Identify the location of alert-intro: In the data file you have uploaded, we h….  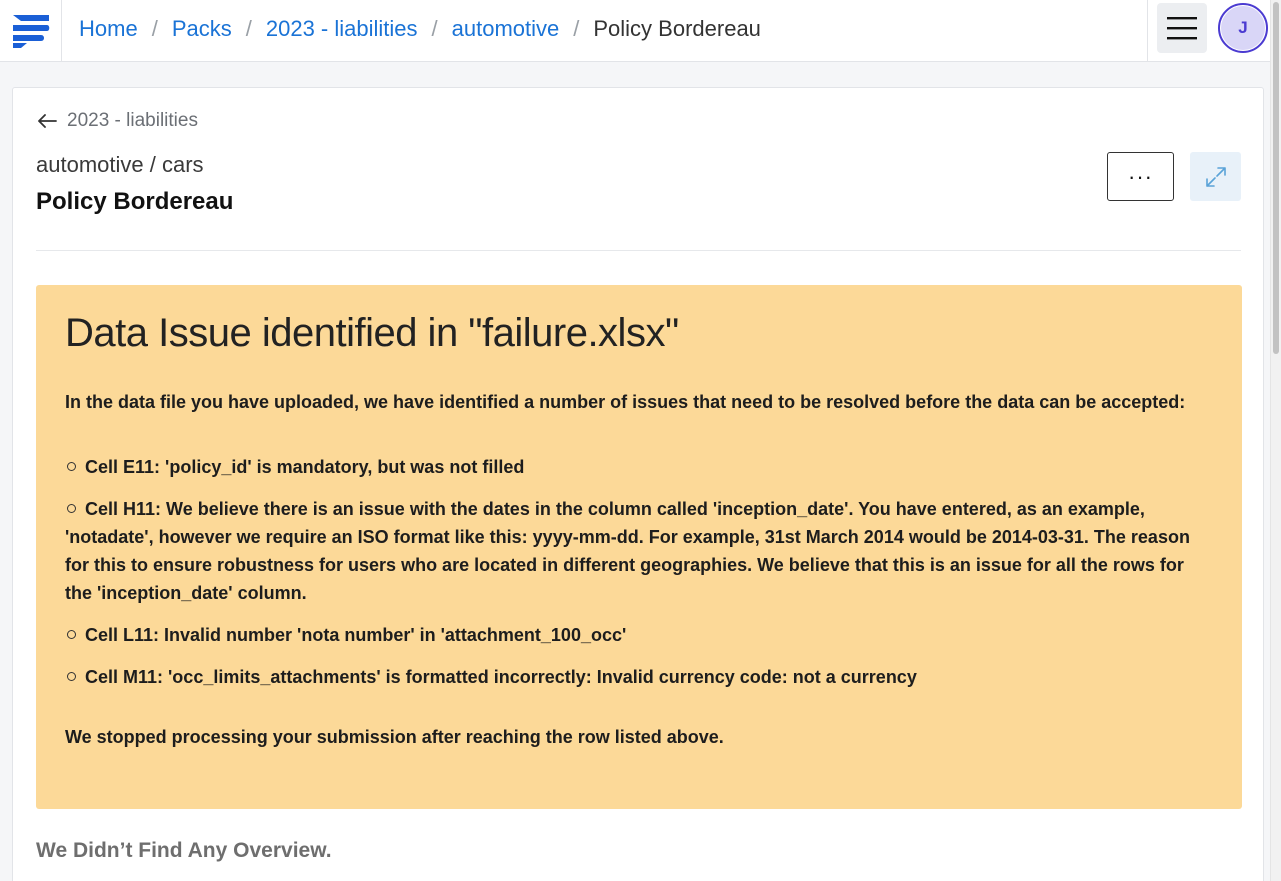
(625, 402).